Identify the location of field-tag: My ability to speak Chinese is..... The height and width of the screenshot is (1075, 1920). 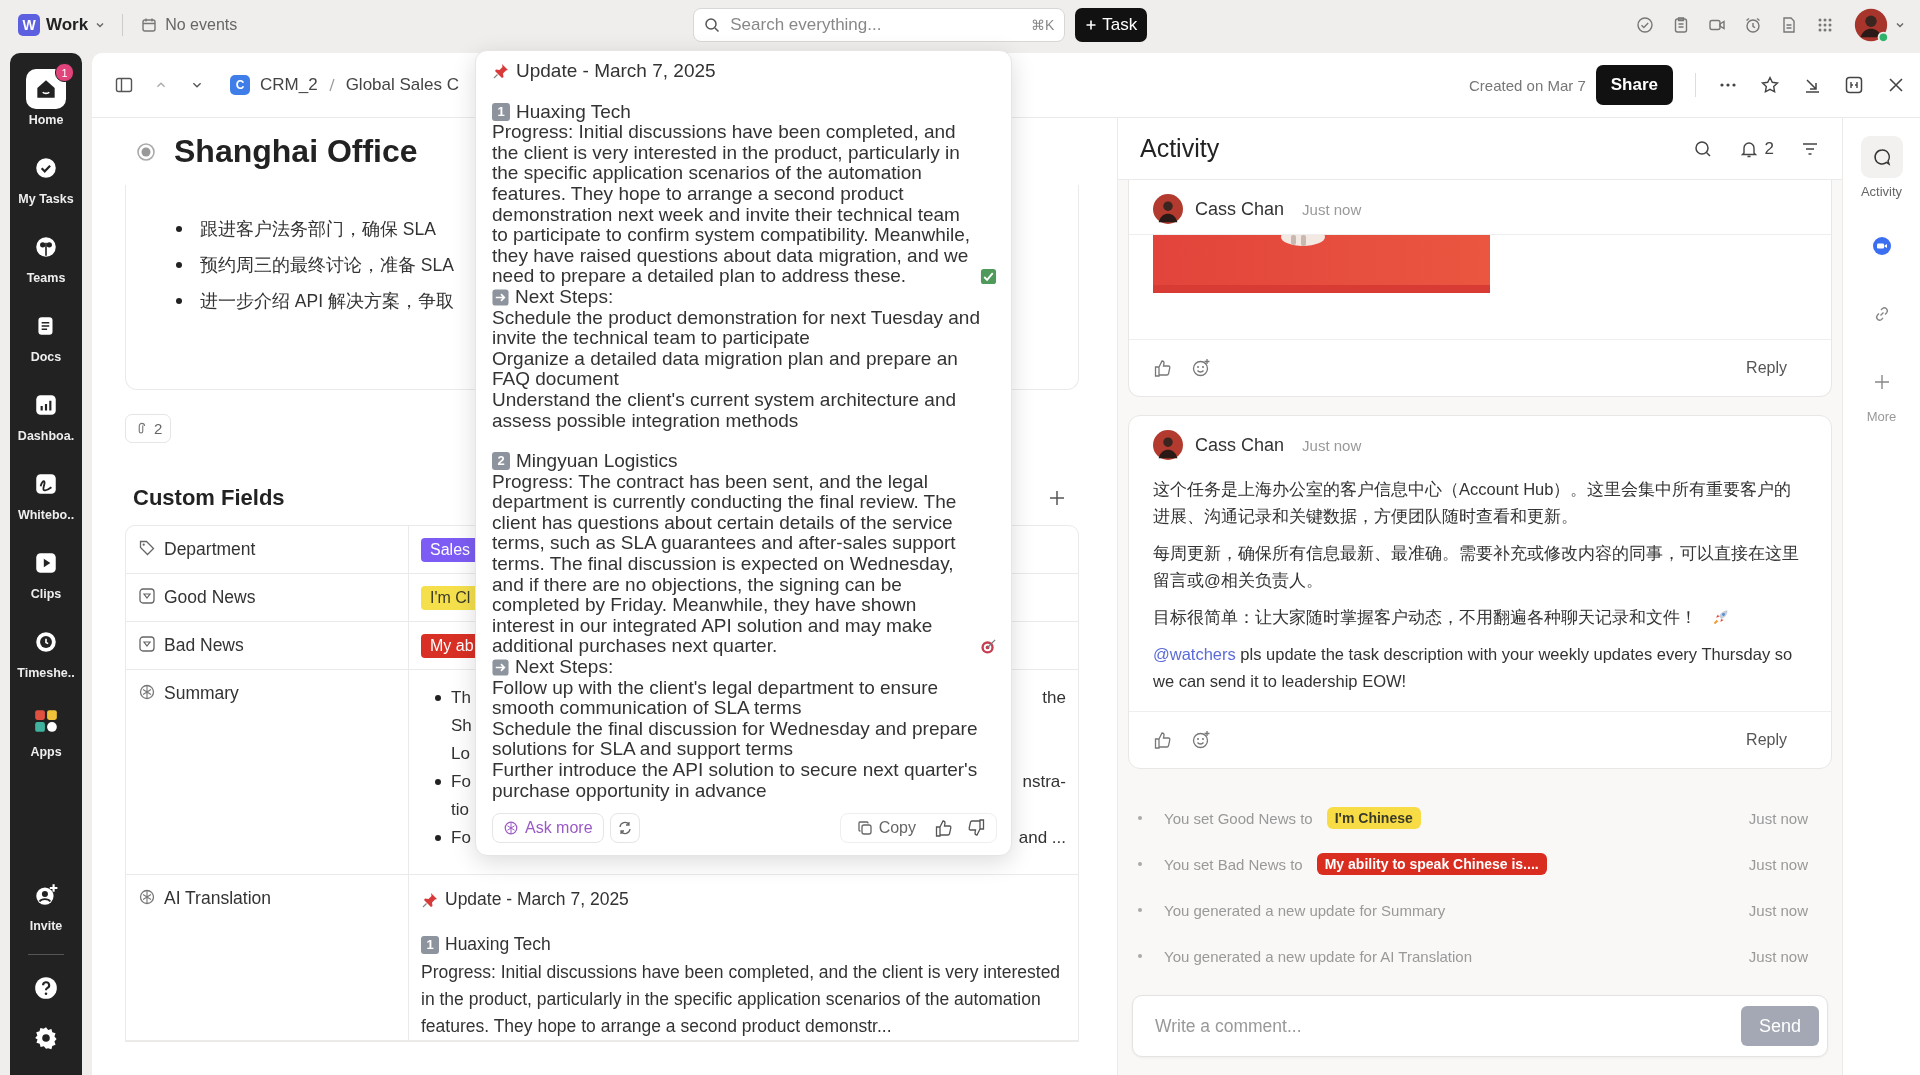
(1431, 864).